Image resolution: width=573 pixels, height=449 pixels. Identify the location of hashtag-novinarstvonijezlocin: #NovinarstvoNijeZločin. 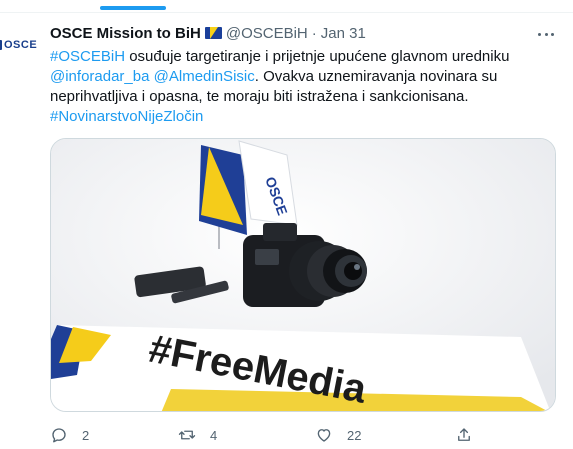
(126, 116).